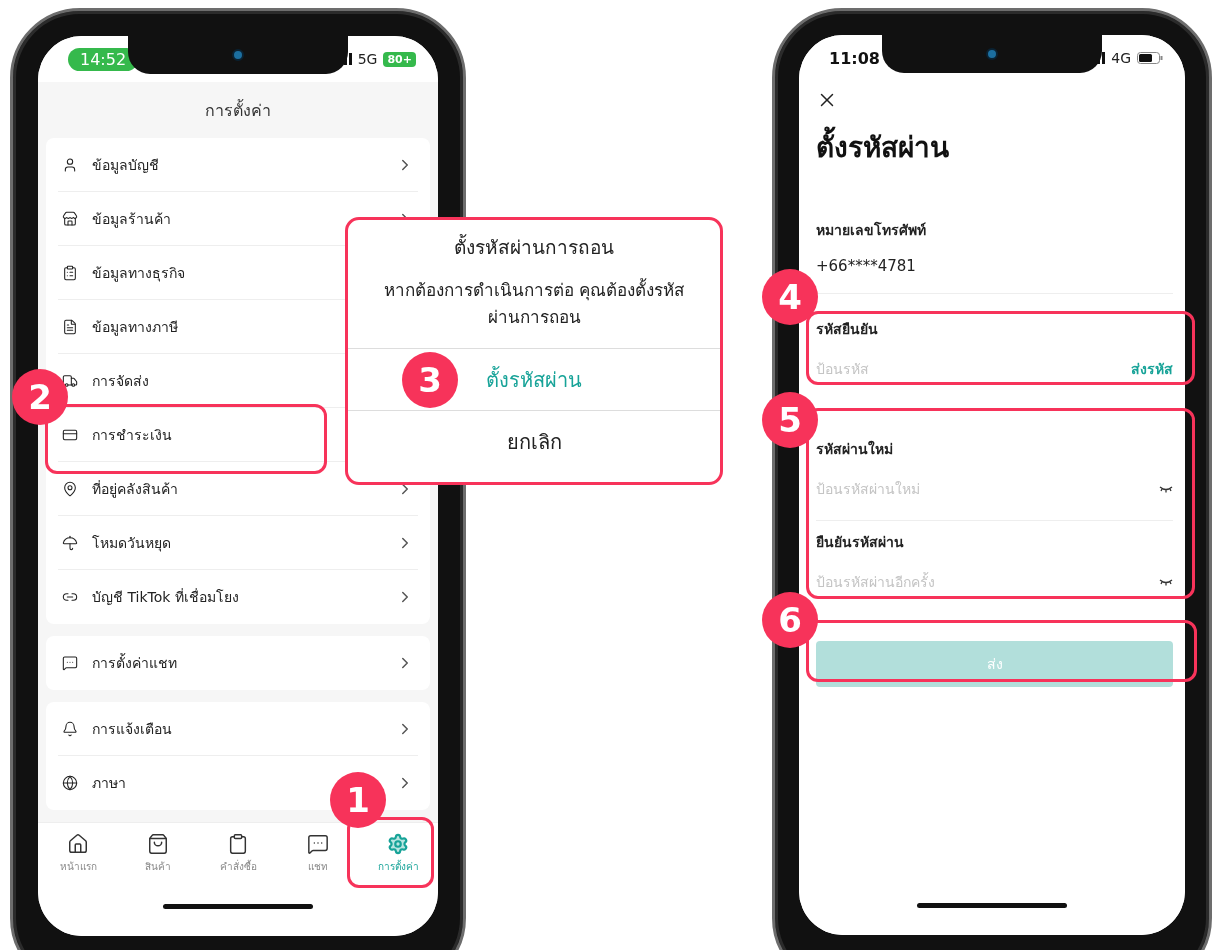  I want to click on dialog-message: หากต้องการดำเนินการต่อ คุณต้องตั้งรหัสผ่านการถอน, so click(534, 303).